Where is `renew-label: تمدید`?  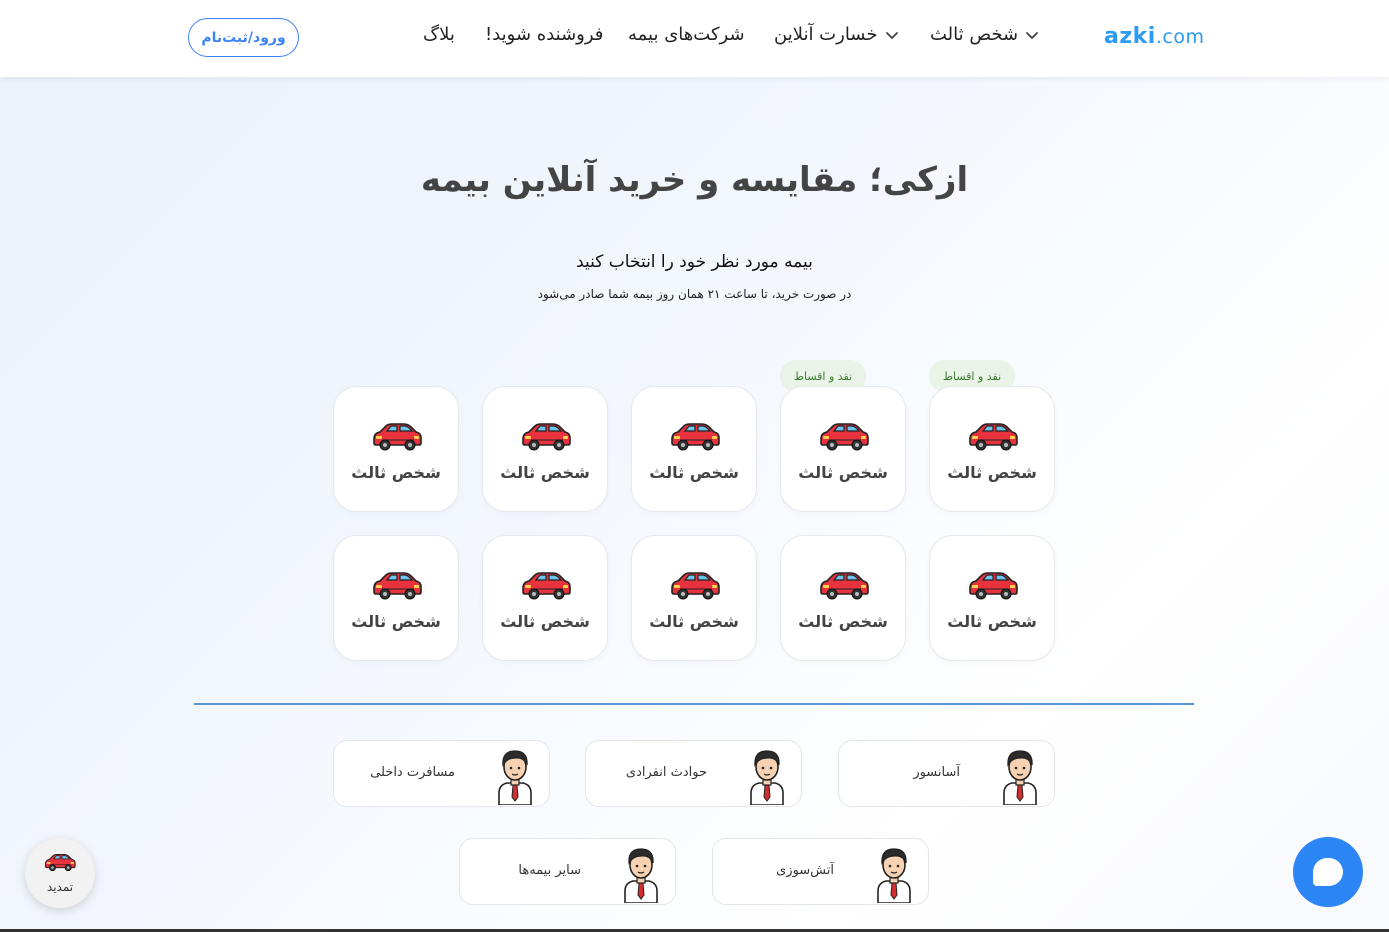 renew-label: تمدید is located at coordinates (60, 887).